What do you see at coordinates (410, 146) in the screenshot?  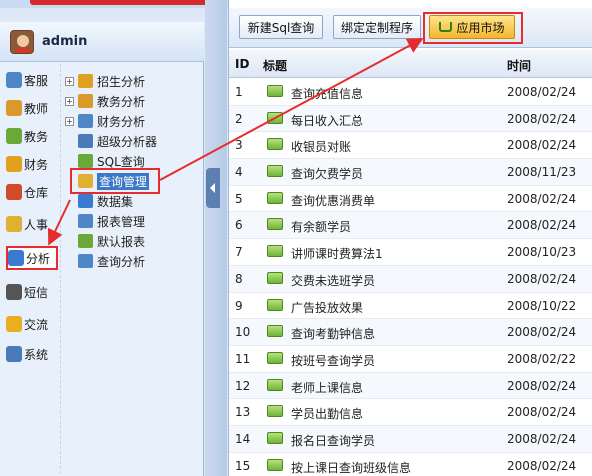 I see `table-row: 3 收银员对账 2008/02/24` at bounding box center [410, 146].